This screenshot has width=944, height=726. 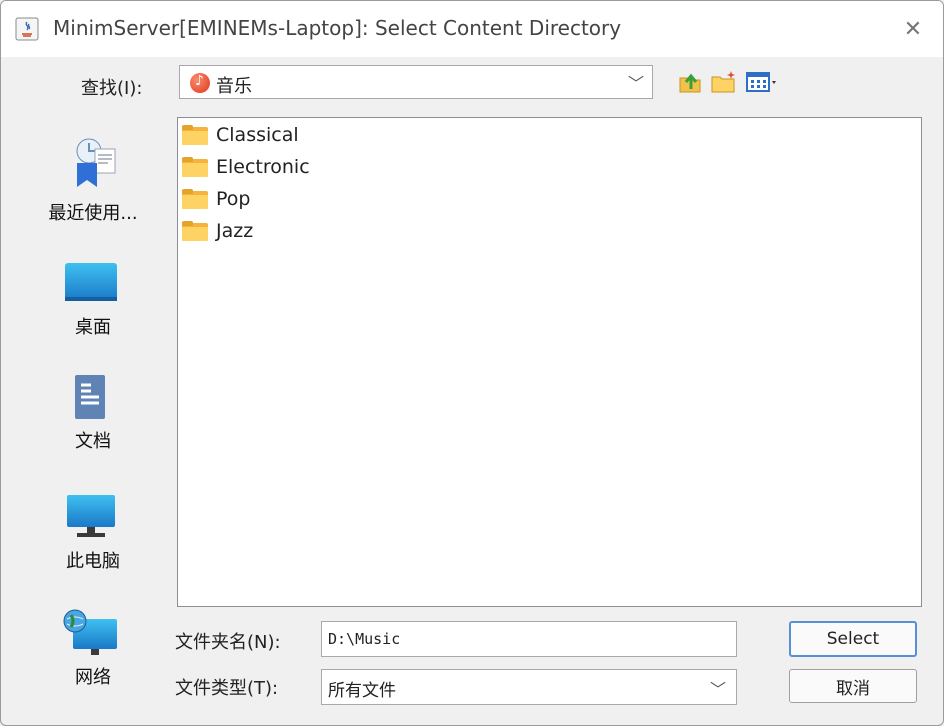 What do you see at coordinates (853, 639) in the screenshot?
I see `select-button: Select` at bounding box center [853, 639].